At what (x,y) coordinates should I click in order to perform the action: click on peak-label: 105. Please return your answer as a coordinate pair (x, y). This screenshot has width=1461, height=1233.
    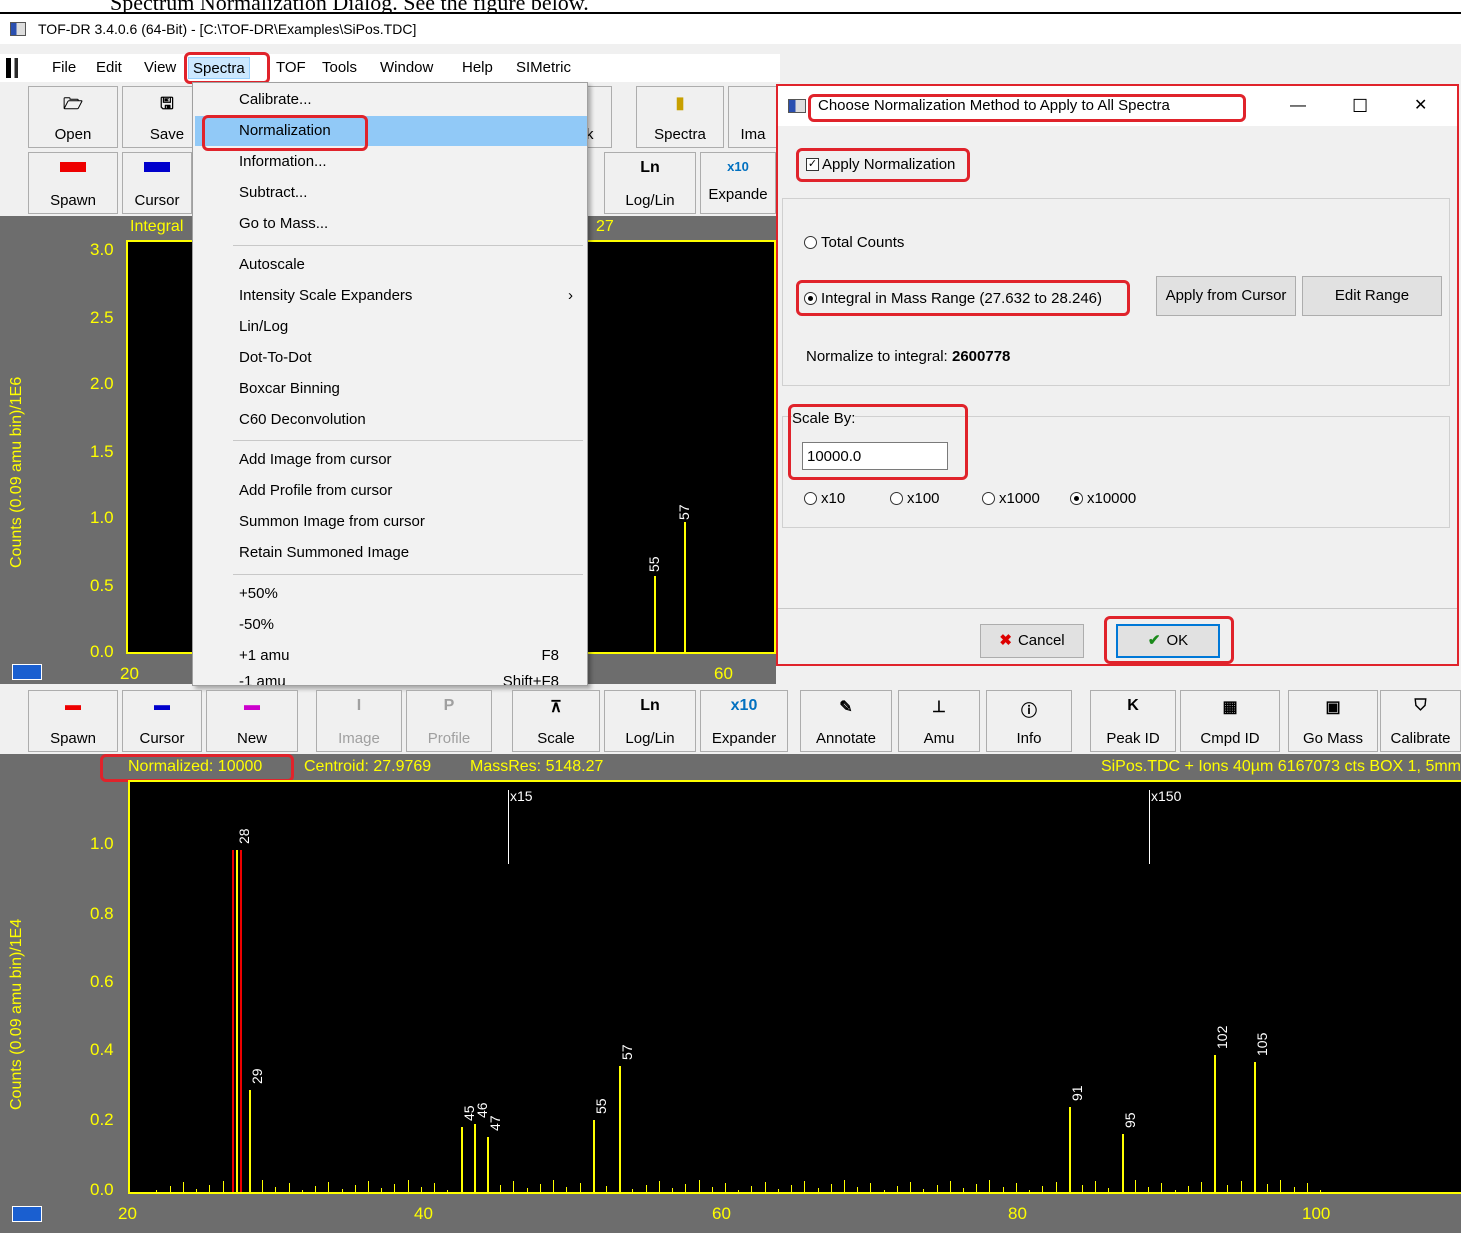
    Looking at the image, I should click on (1261, 1044).